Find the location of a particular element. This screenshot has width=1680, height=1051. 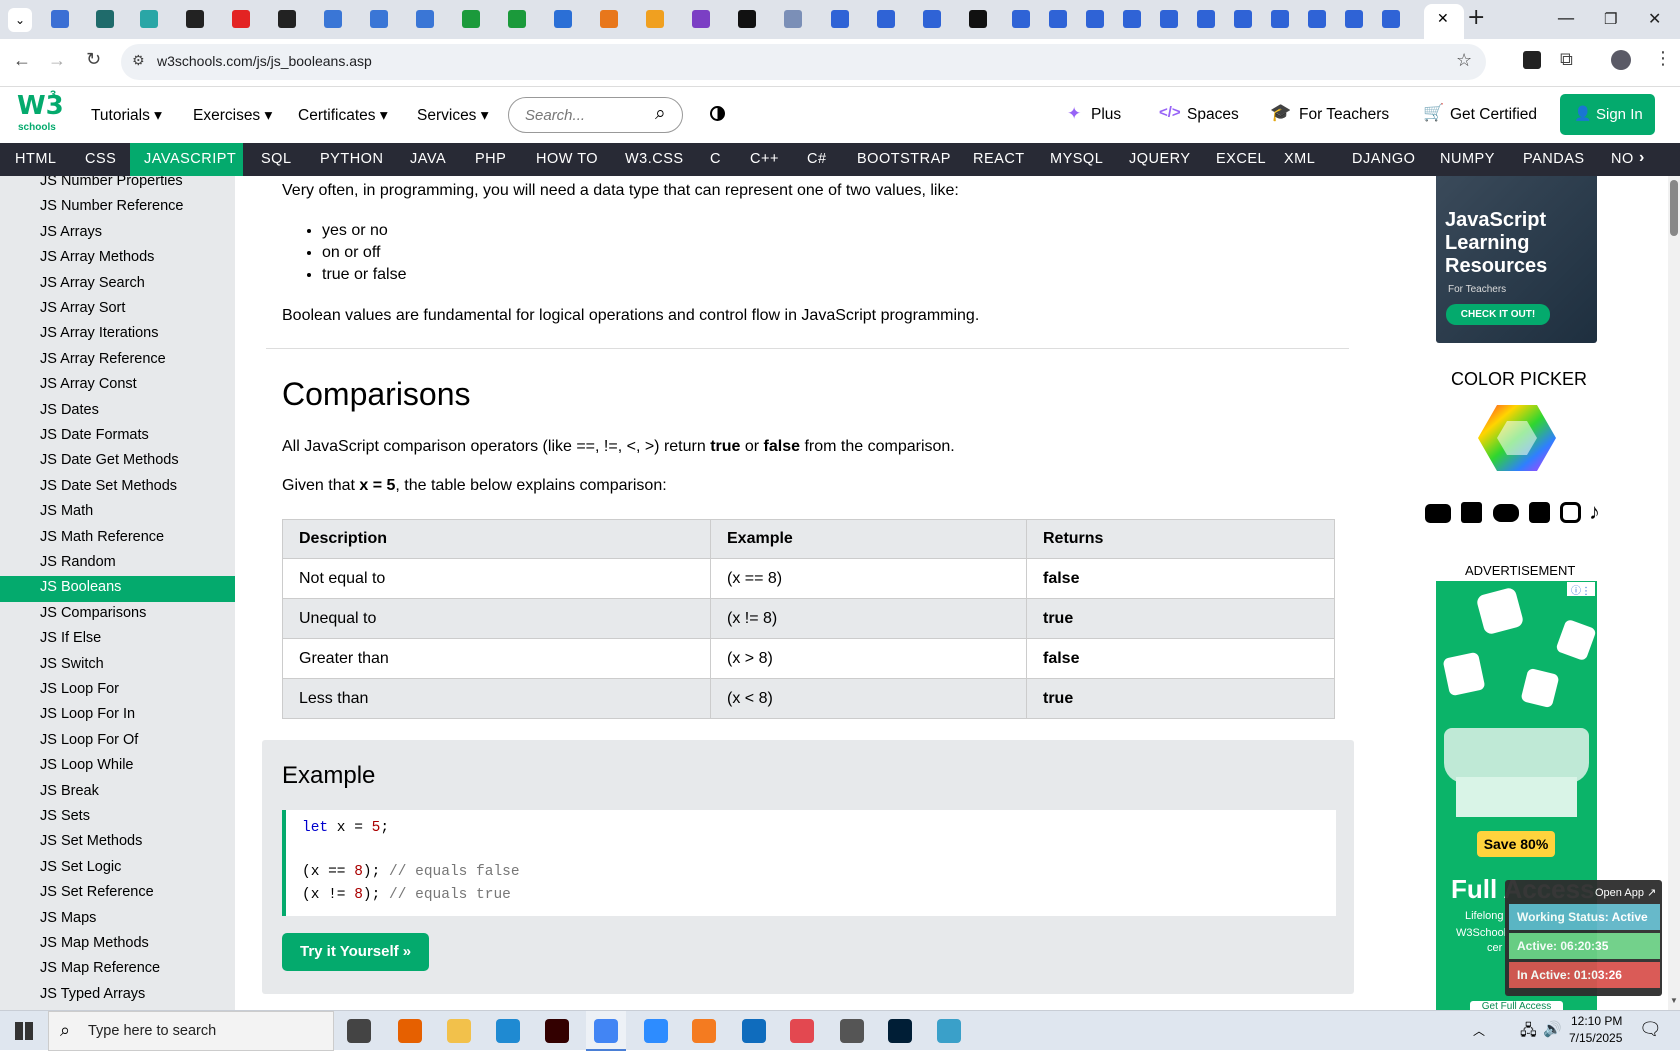

nav-exercises: Exercises ▾ is located at coordinates (232, 115).